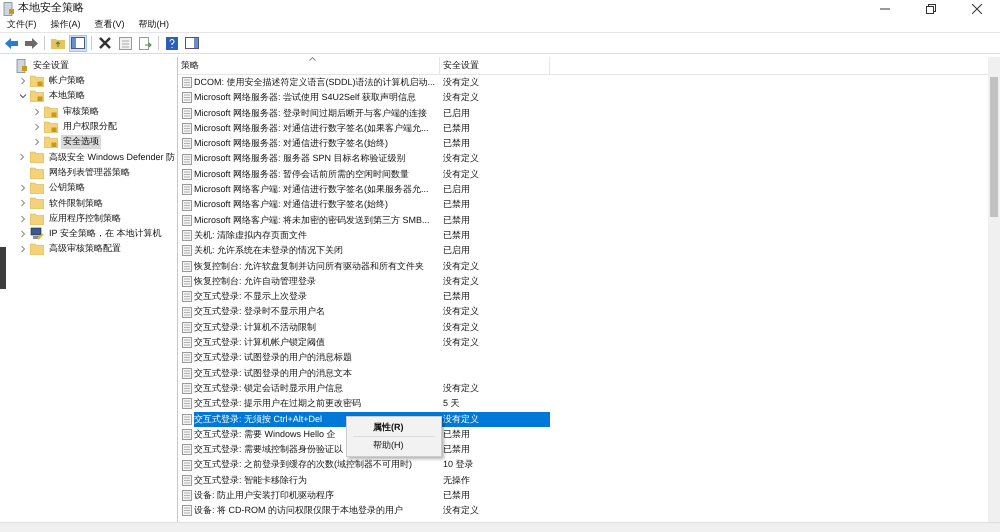  I want to click on tree-item: 用户权限分配, so click(90, 127).